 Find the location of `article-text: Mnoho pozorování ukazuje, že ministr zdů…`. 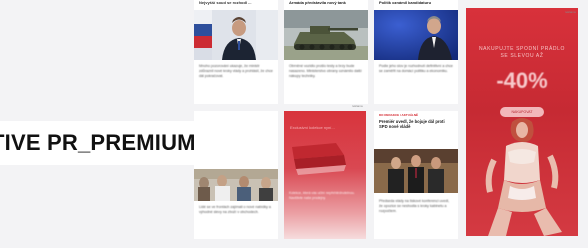

article-text: Mnoho pozorování ukazuje, že ministr zdů… is located at coordinates (236, 71).